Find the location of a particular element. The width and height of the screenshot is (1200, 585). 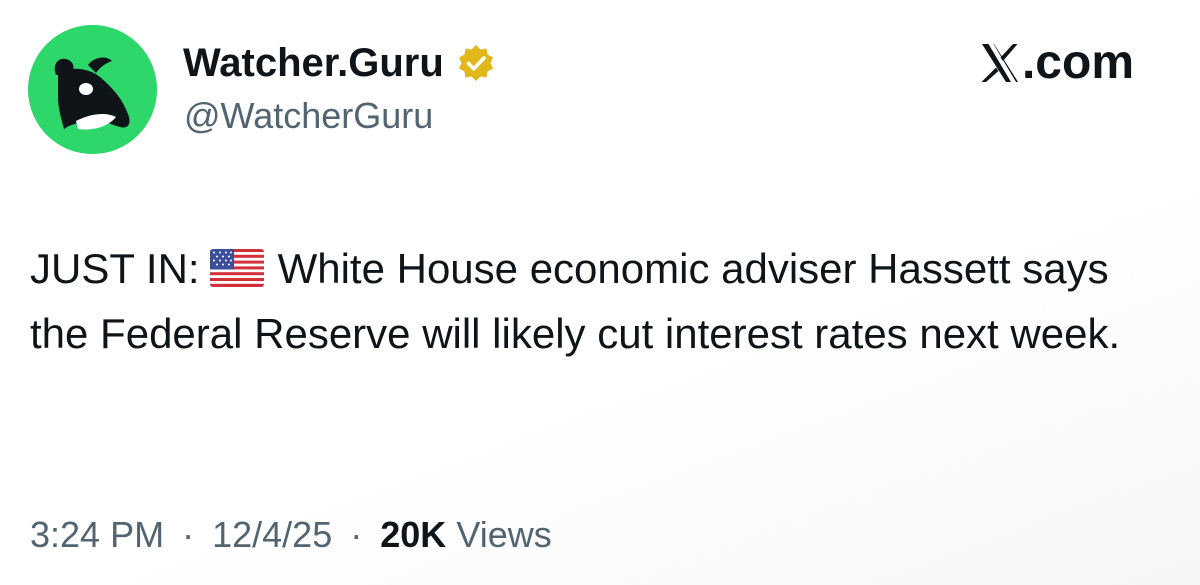

x-com-brand: .com is located at coordinates (1057, 63).